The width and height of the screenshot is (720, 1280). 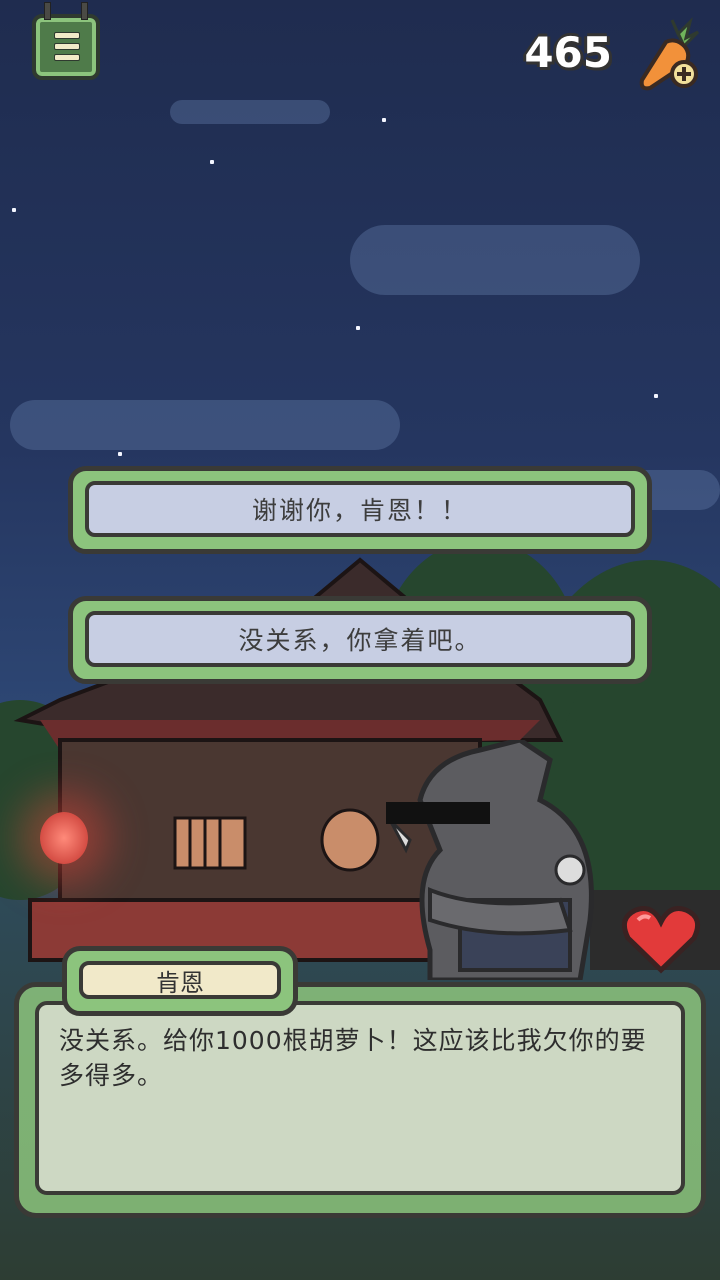 I want to click on speaker-name-plate: 肯恩, so click(x=180, y=981).